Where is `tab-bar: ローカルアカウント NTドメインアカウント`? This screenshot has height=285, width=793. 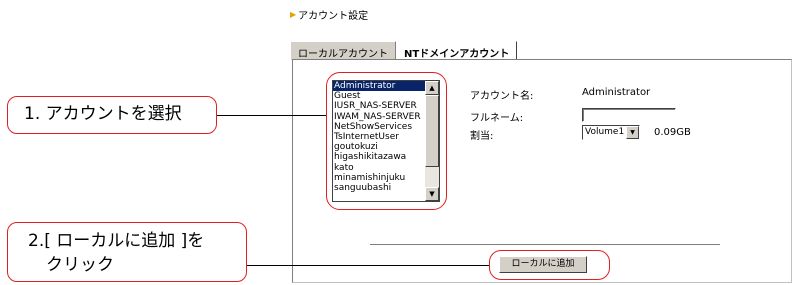 tab-bar: ローカルアカウント NTドメインアカウント is located at coordinates (404, 50).